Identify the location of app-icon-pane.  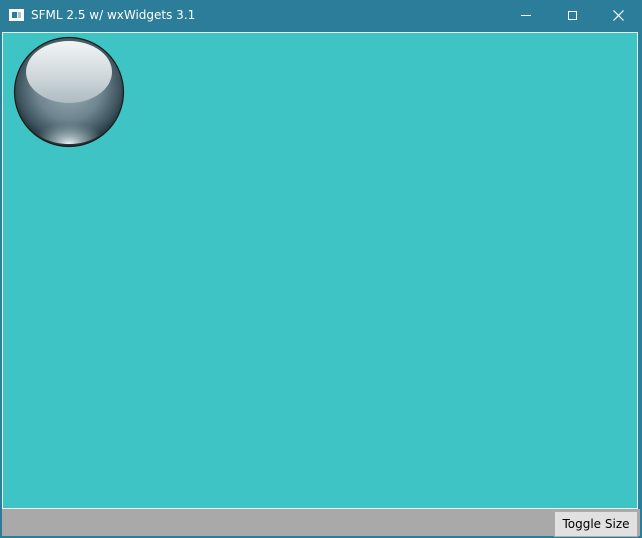
(14, 15).